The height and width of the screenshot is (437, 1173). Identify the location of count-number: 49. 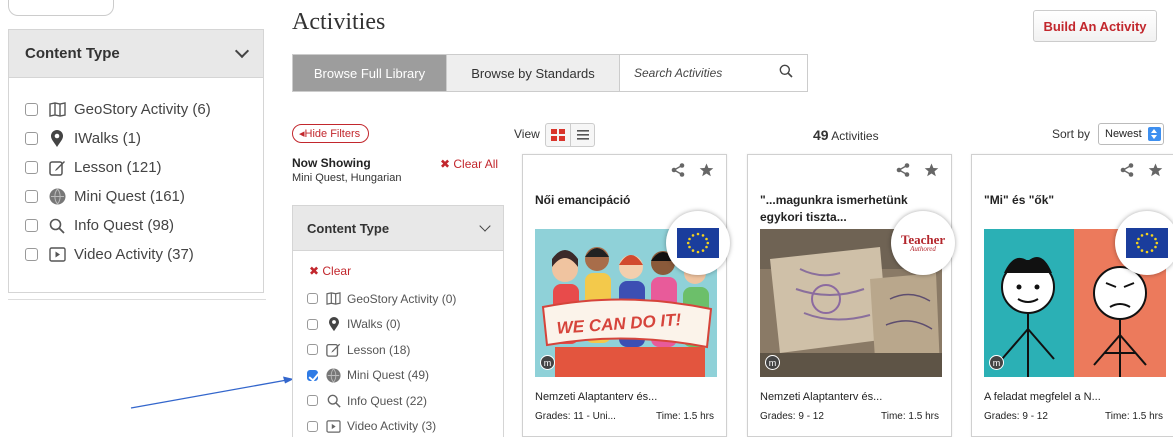
(821, 135).